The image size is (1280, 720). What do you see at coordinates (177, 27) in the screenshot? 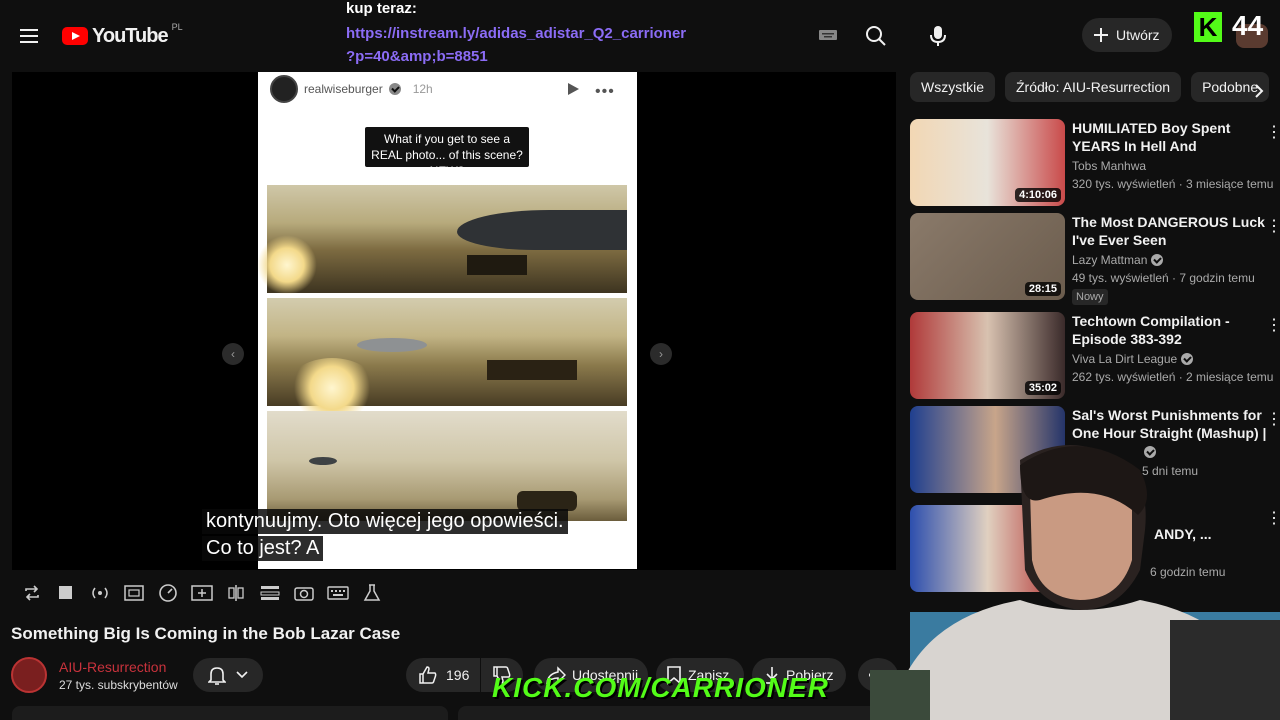
I see `logo-country-code: PL` at bounding box center [177, 27].